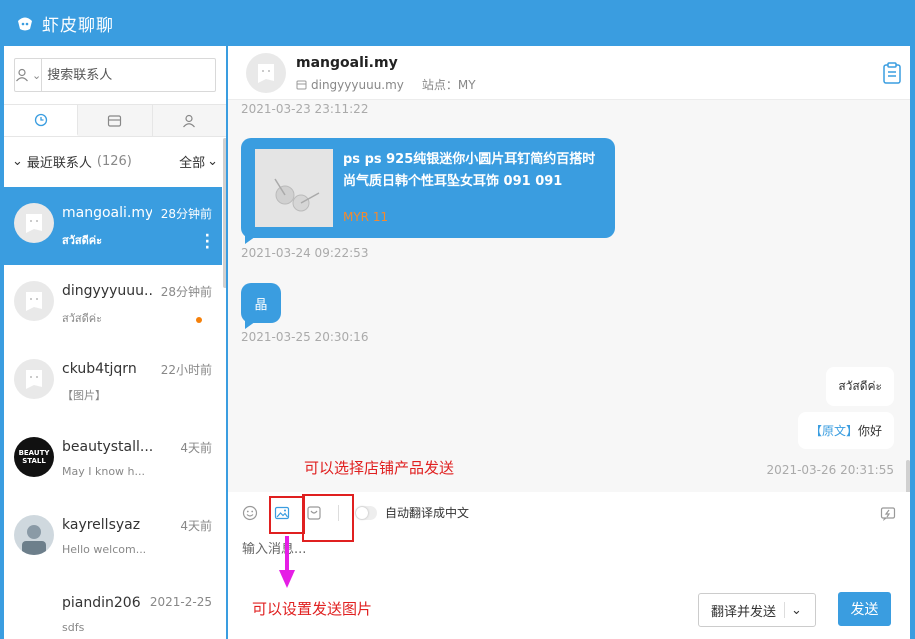 The height and width of the screenshot is (639, 915). I want to click on message-text: 你好, so click(869, 431).